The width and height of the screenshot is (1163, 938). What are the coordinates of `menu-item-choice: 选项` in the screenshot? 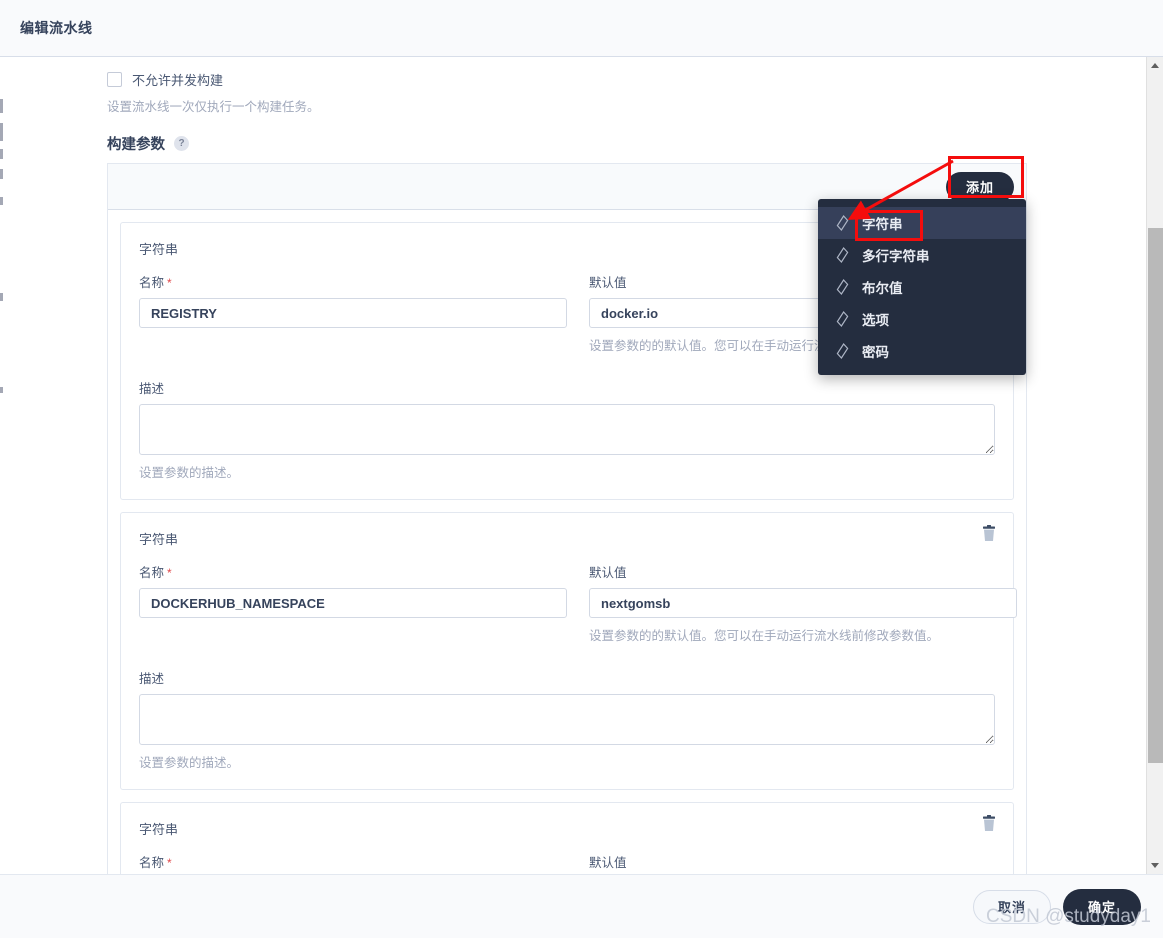 It's located at (922, 319).